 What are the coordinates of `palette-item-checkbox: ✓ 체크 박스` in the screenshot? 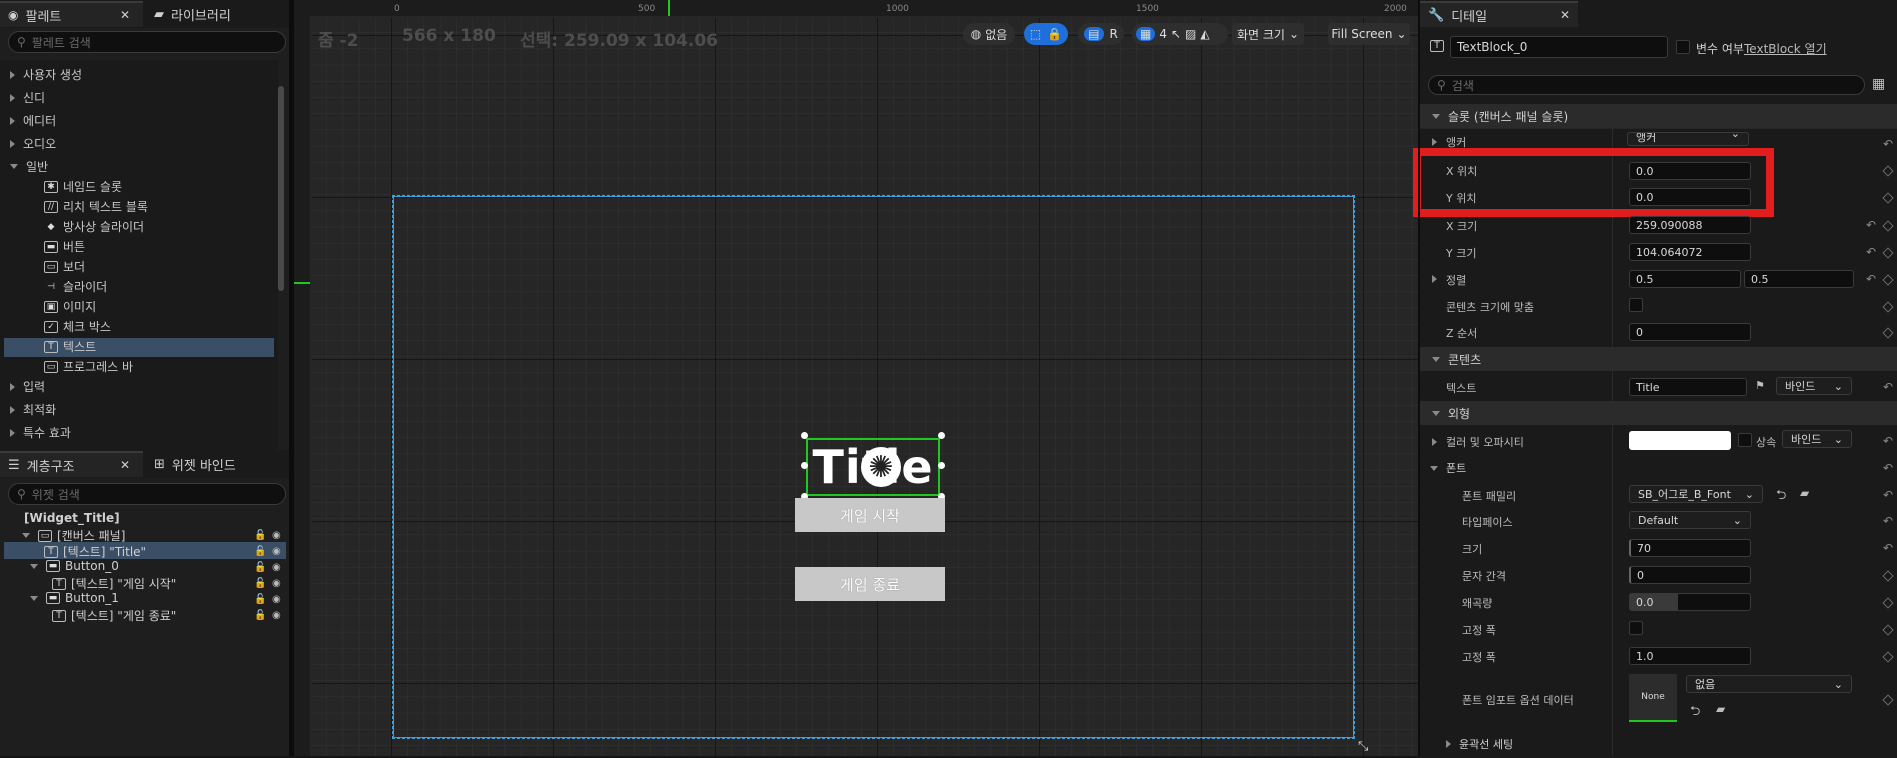 It's located at (77, 326).